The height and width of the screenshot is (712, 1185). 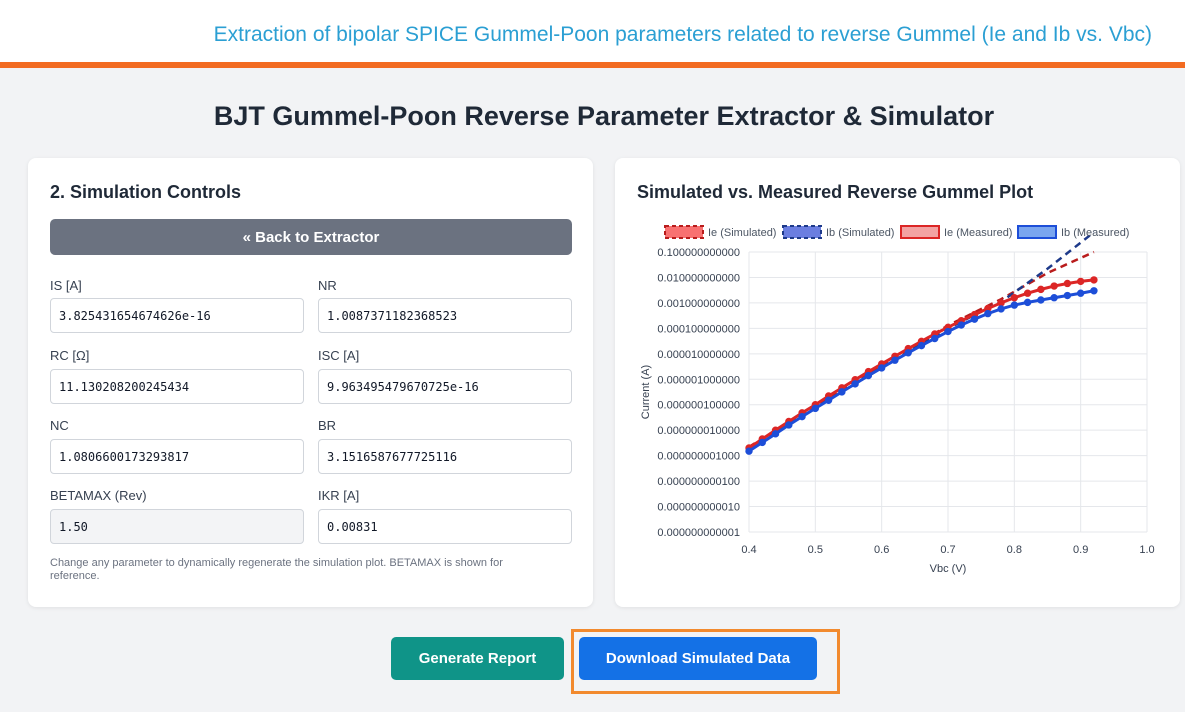 I want to click on y-tick-label: 0.000000000100, so click(x=698, y=482).